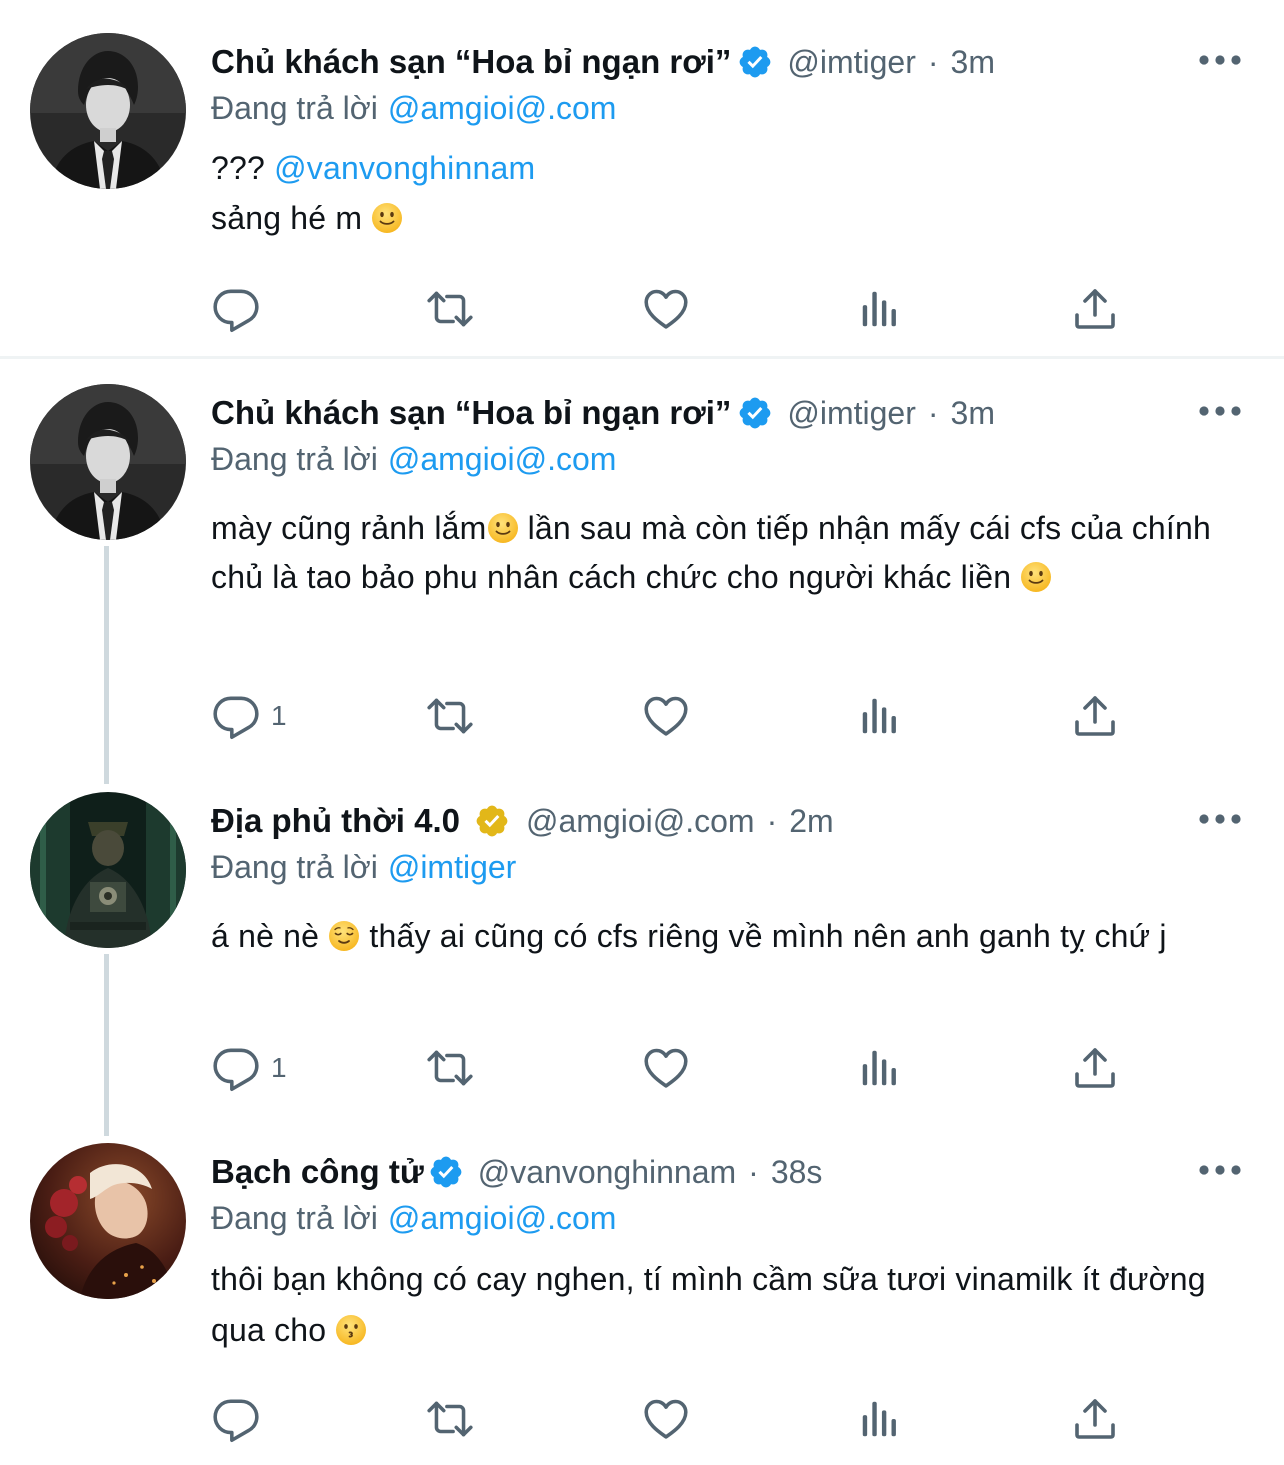 The image size is (1284, 1465). I want to click on tweet-text: ??? @vanvonghinnam sảng hé m, so click(731, 193).